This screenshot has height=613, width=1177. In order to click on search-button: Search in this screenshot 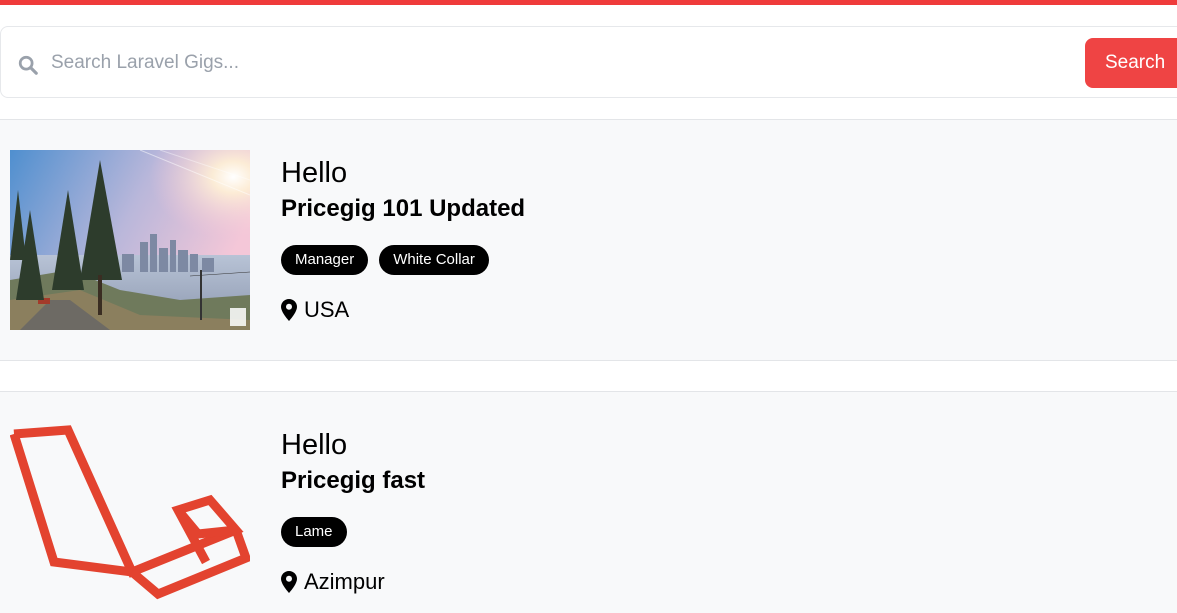, I will do `click(1131, 63)`.